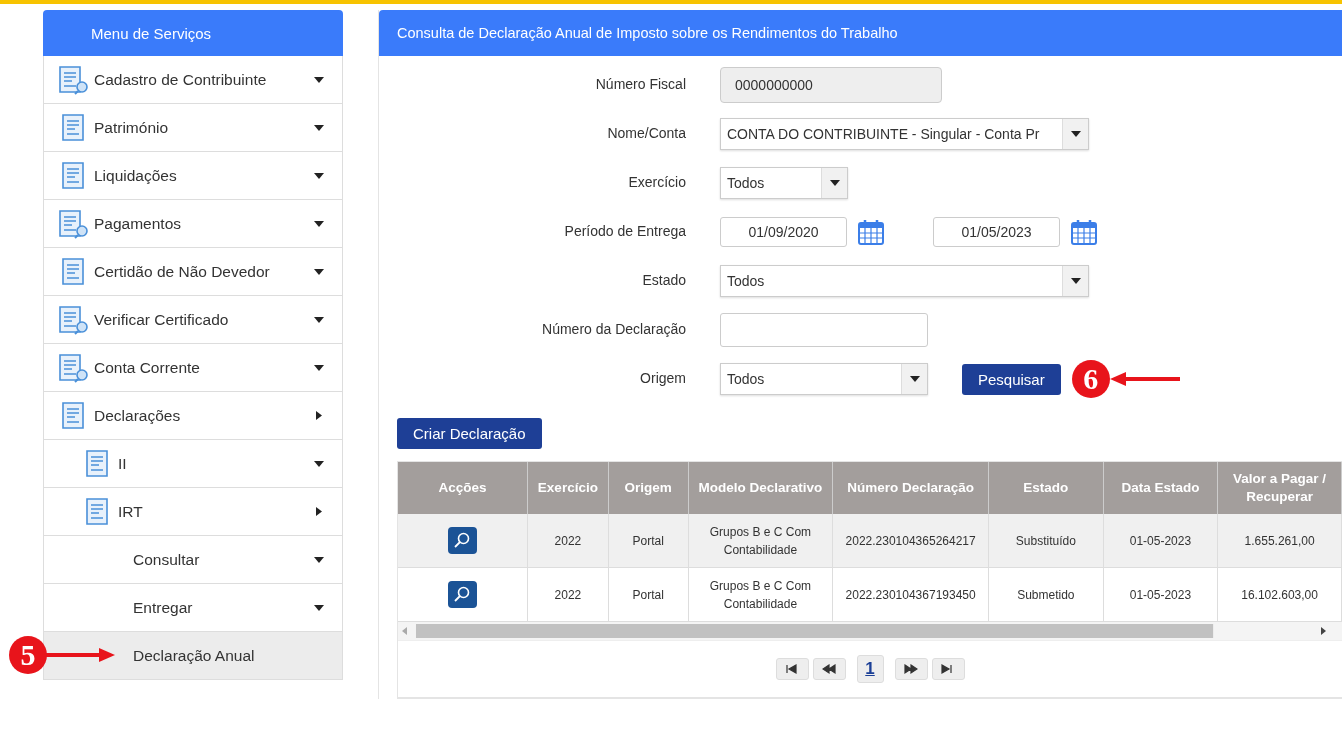 This screenshot has height=735, width=1342. Describe the element at coordinates (656, 181) in the screenshot. I see `field-label: Exercício` at that location.